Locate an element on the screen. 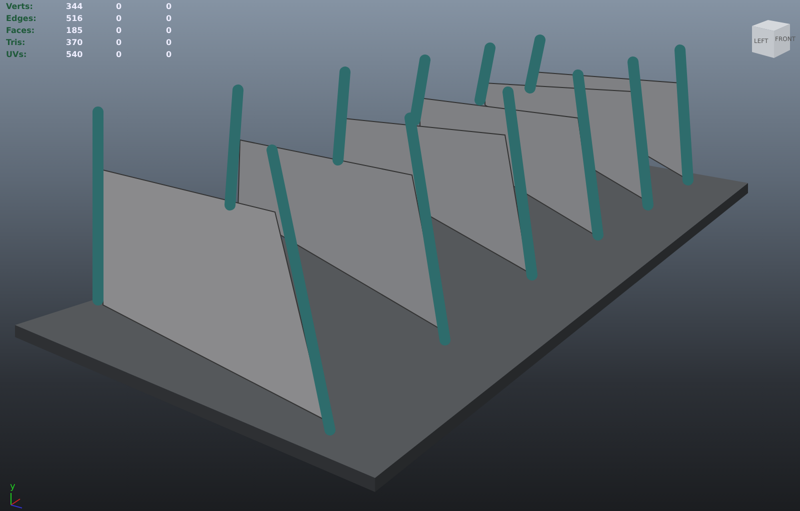 The width and height of the screenshot is (800, 511). stat-value: 540 is located at coordinates (75, 55).